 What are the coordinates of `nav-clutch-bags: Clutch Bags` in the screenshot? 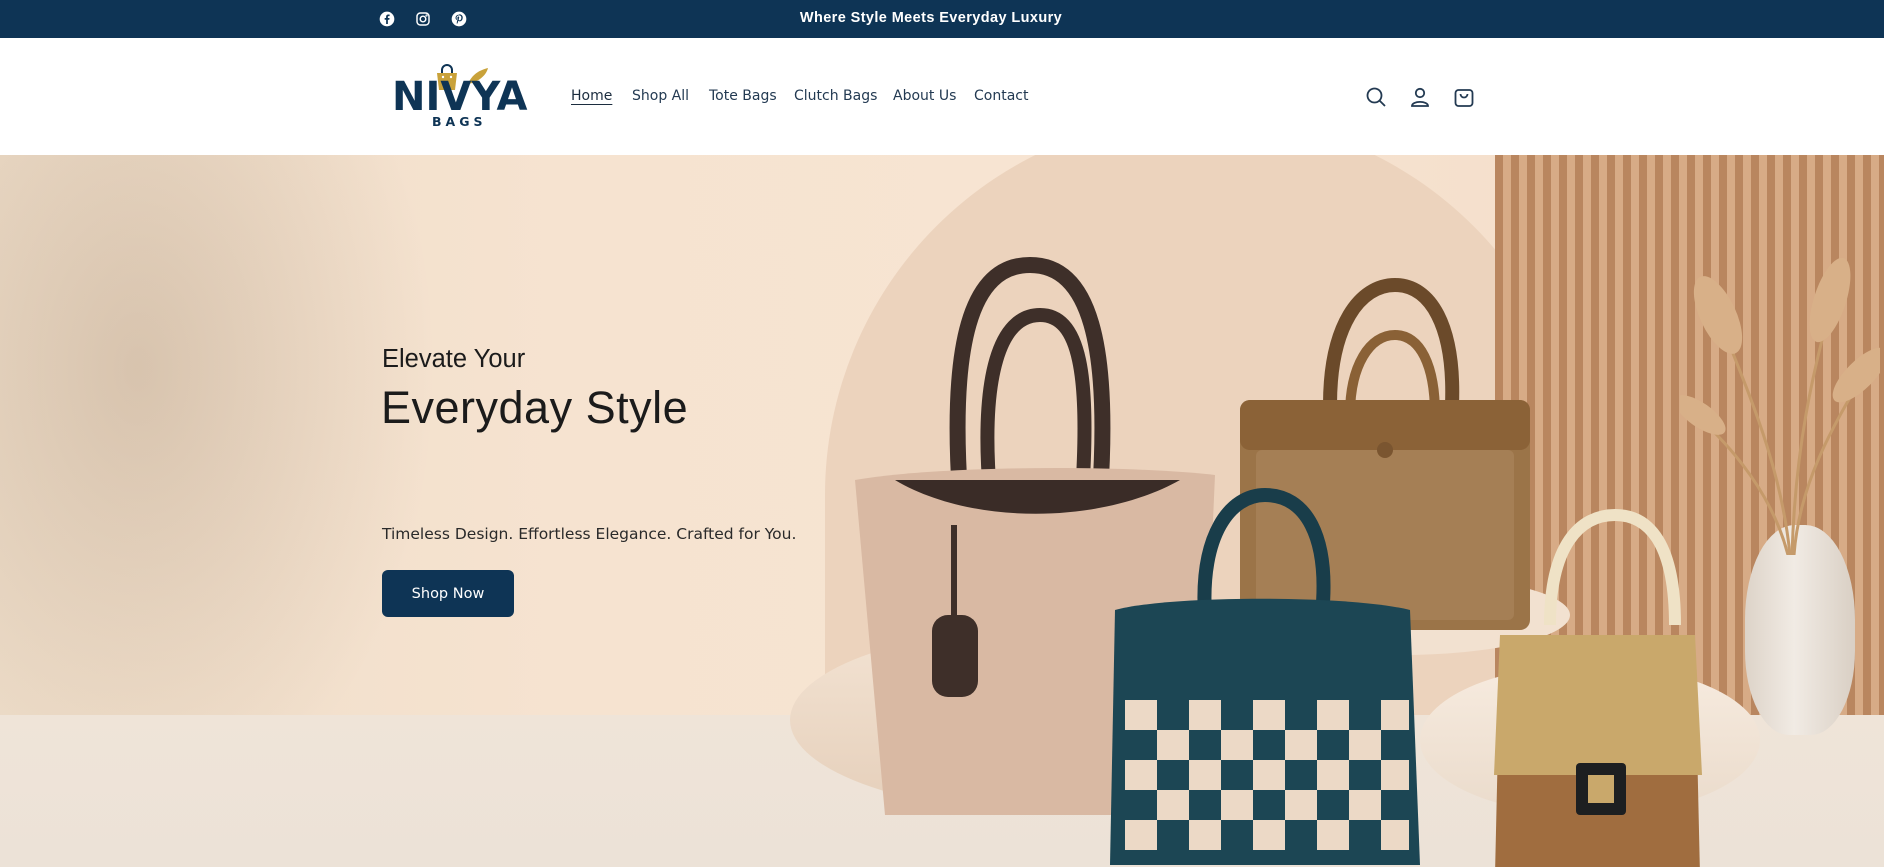 It's located at (835, 96).